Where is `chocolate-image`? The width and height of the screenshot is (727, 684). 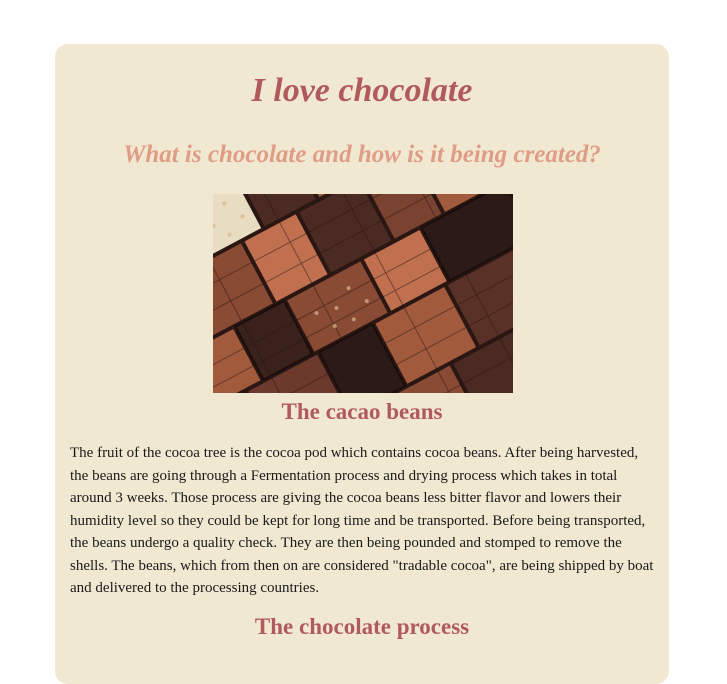
chocolate-image is located at coordinates (363, 293).